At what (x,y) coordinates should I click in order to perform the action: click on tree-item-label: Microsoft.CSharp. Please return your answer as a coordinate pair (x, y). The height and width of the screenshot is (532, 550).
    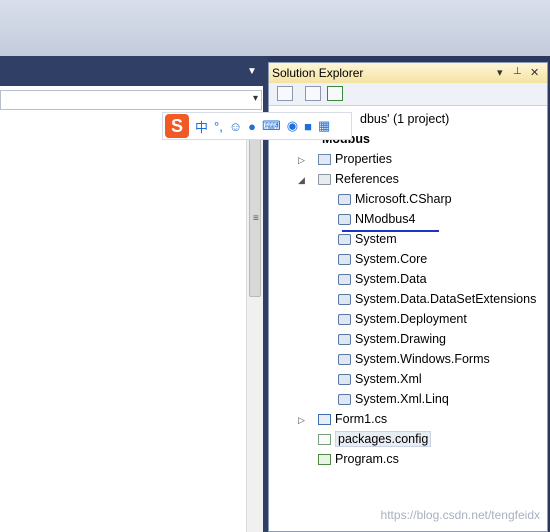
    Looking at the image, I should click on (403, 199).